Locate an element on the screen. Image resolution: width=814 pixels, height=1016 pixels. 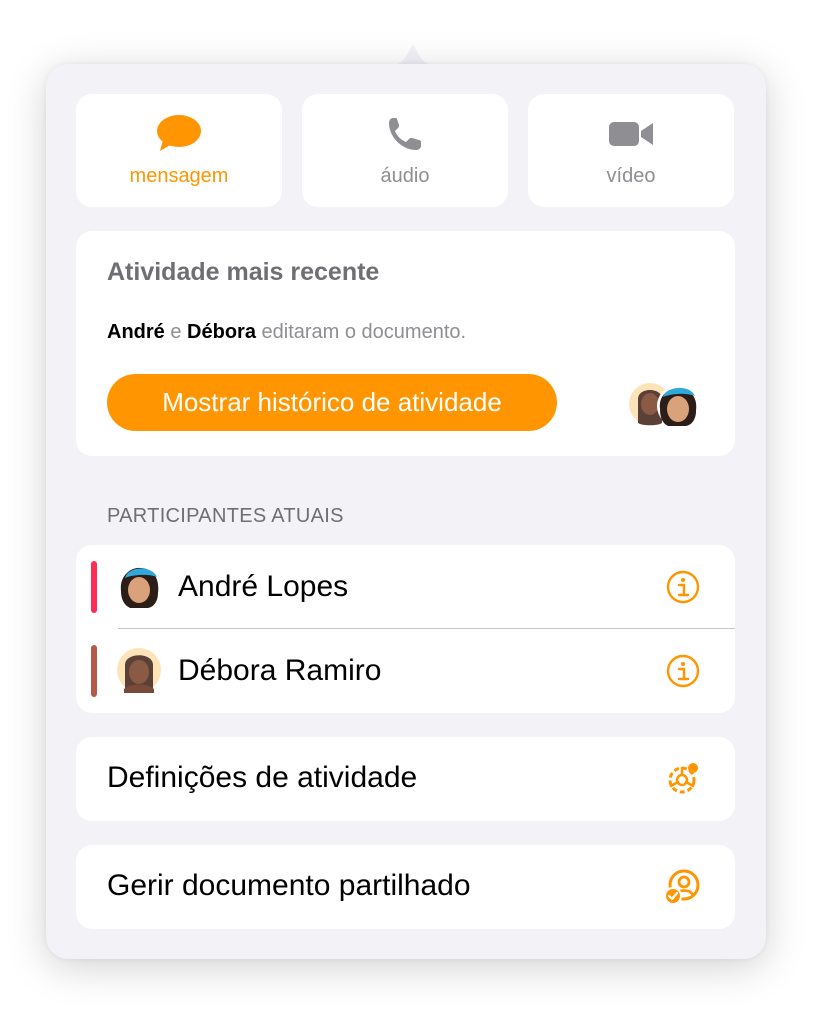
summary-and: e is located at coordinates (176, 332).